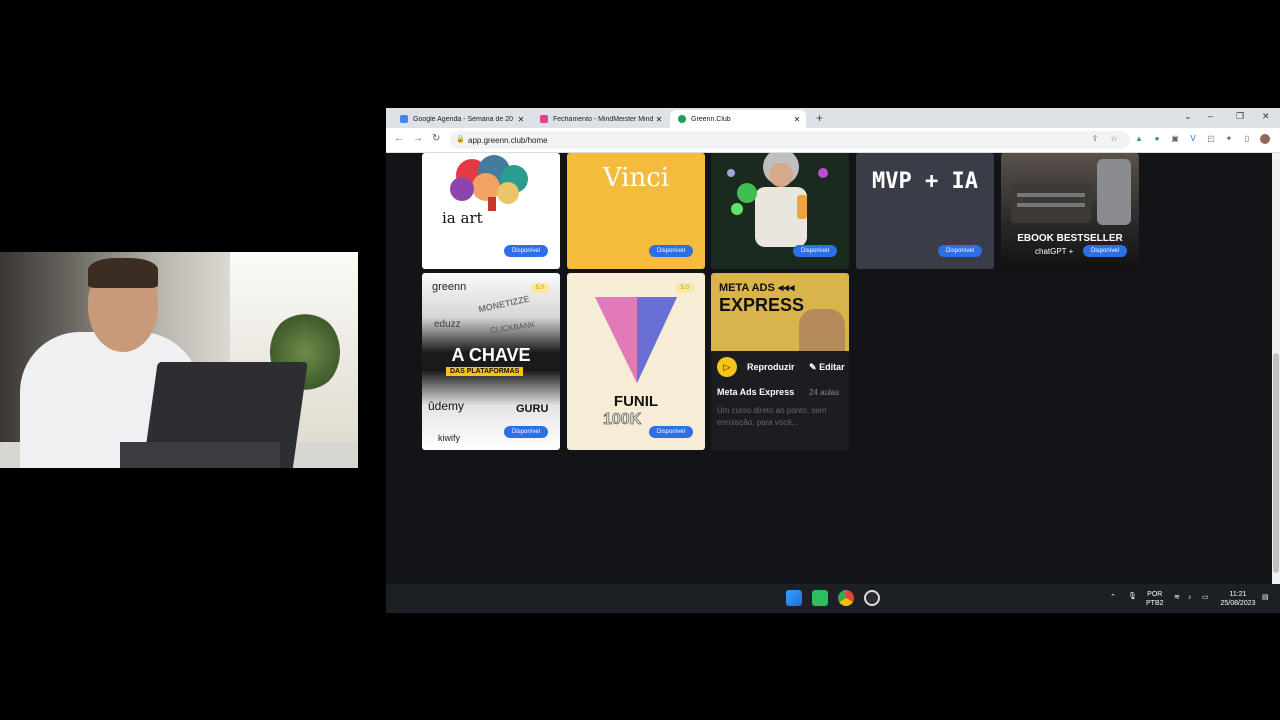  What do you see at coordinates (1238, 599) in the screenshot?
I see `clock: 11:21 25/08/2023` at bounding box center [1238, 599].